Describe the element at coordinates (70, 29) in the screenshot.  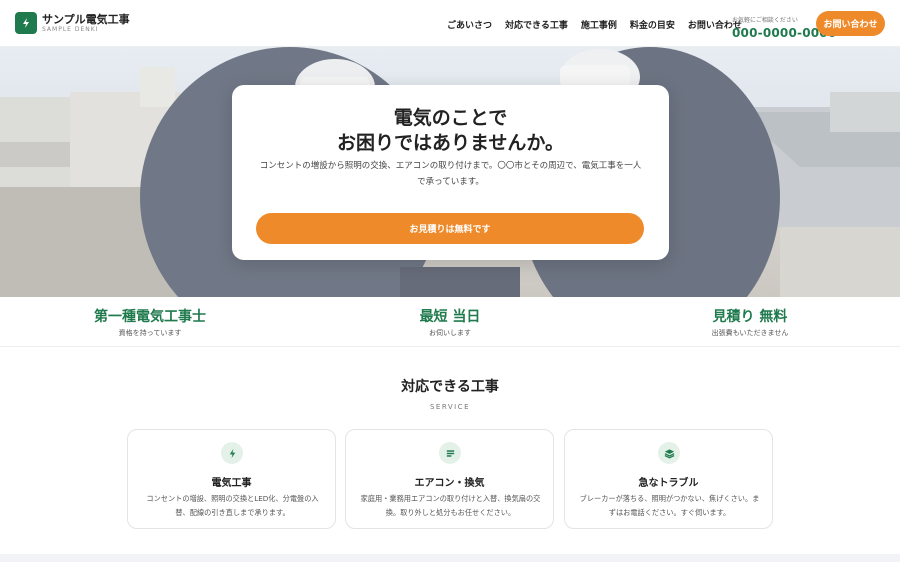
I see `site-name-sub: SAMPLE DENKI` at that location.